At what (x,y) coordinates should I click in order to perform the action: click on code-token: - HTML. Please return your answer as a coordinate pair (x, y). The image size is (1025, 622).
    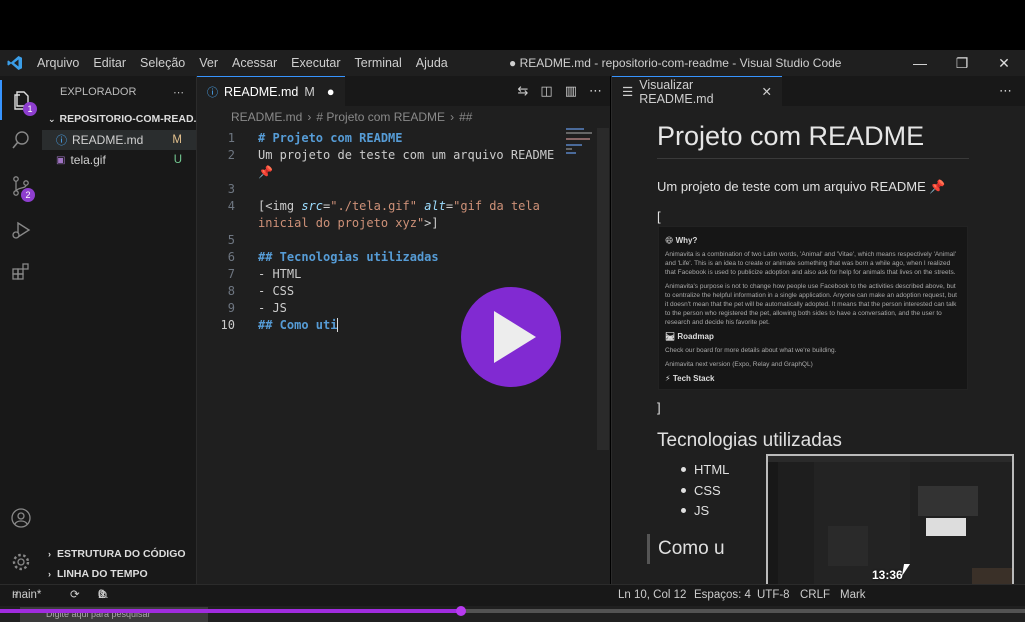
    Looking at the image, I should click on (280, 274).